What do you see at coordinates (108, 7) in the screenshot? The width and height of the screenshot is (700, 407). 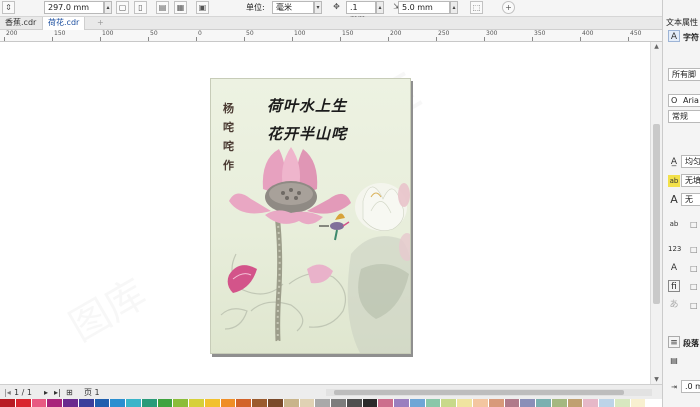 I see `height-spinner: ▴` at bounding box center [108, 7].